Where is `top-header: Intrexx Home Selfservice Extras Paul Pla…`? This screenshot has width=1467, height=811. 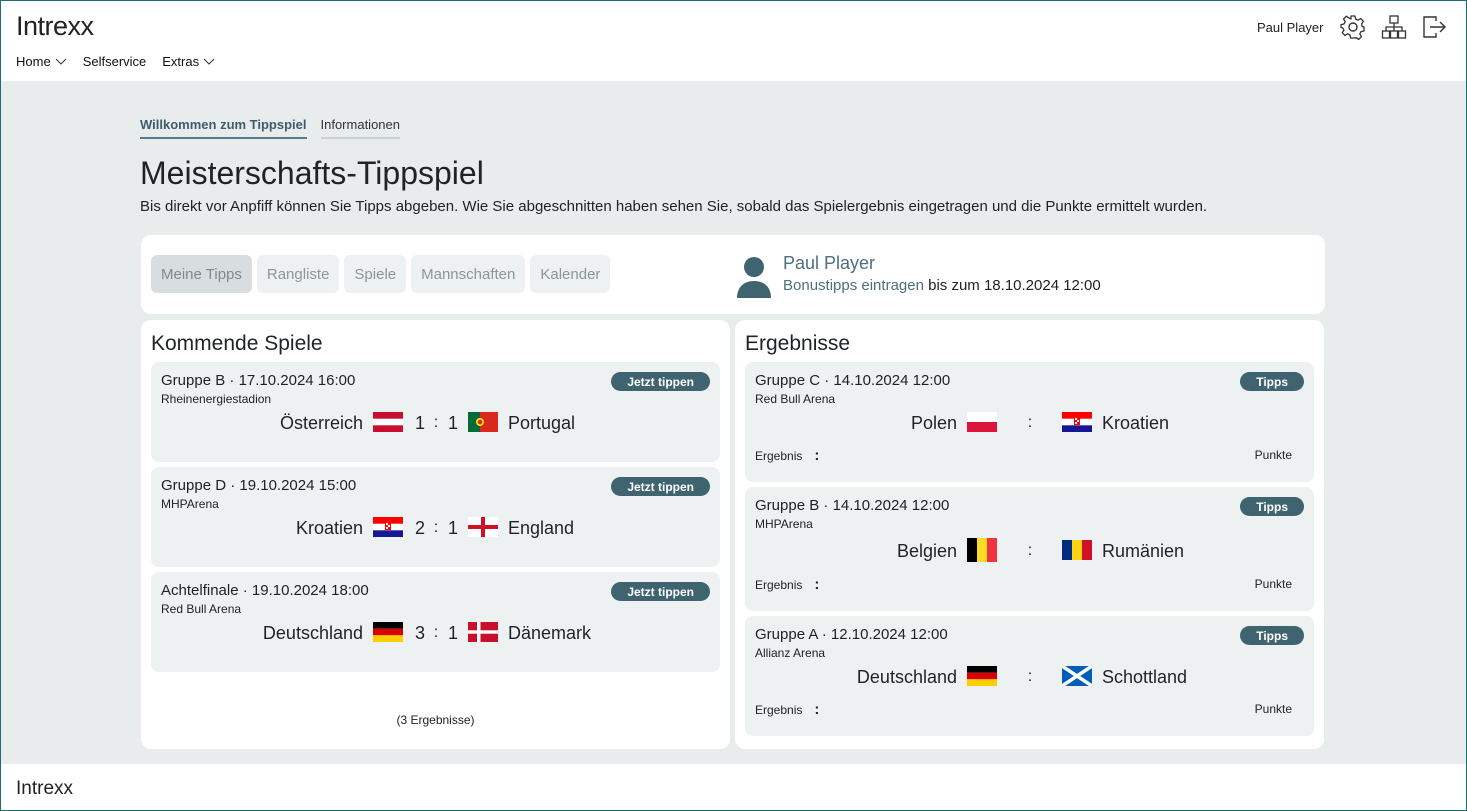 top-header: Intrexx Home Selfservice Extras Paul Pla… is located at coordinates (733, 41).